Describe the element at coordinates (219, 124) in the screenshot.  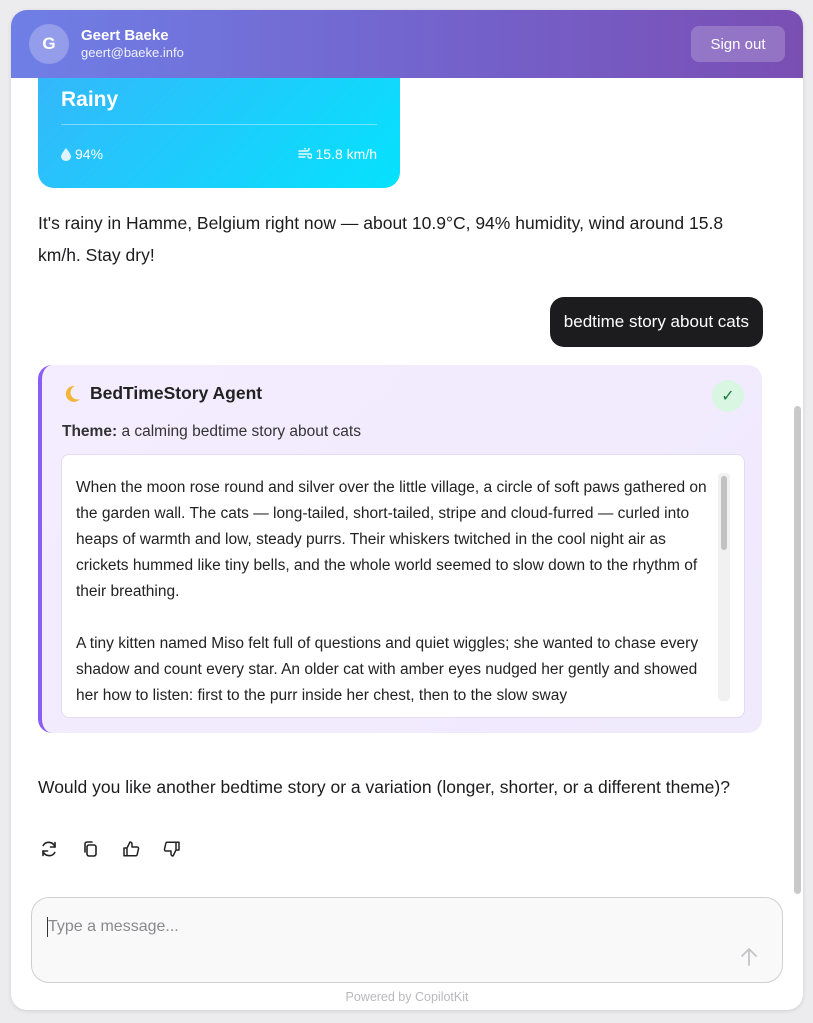
I see `weather-divider` at that location.